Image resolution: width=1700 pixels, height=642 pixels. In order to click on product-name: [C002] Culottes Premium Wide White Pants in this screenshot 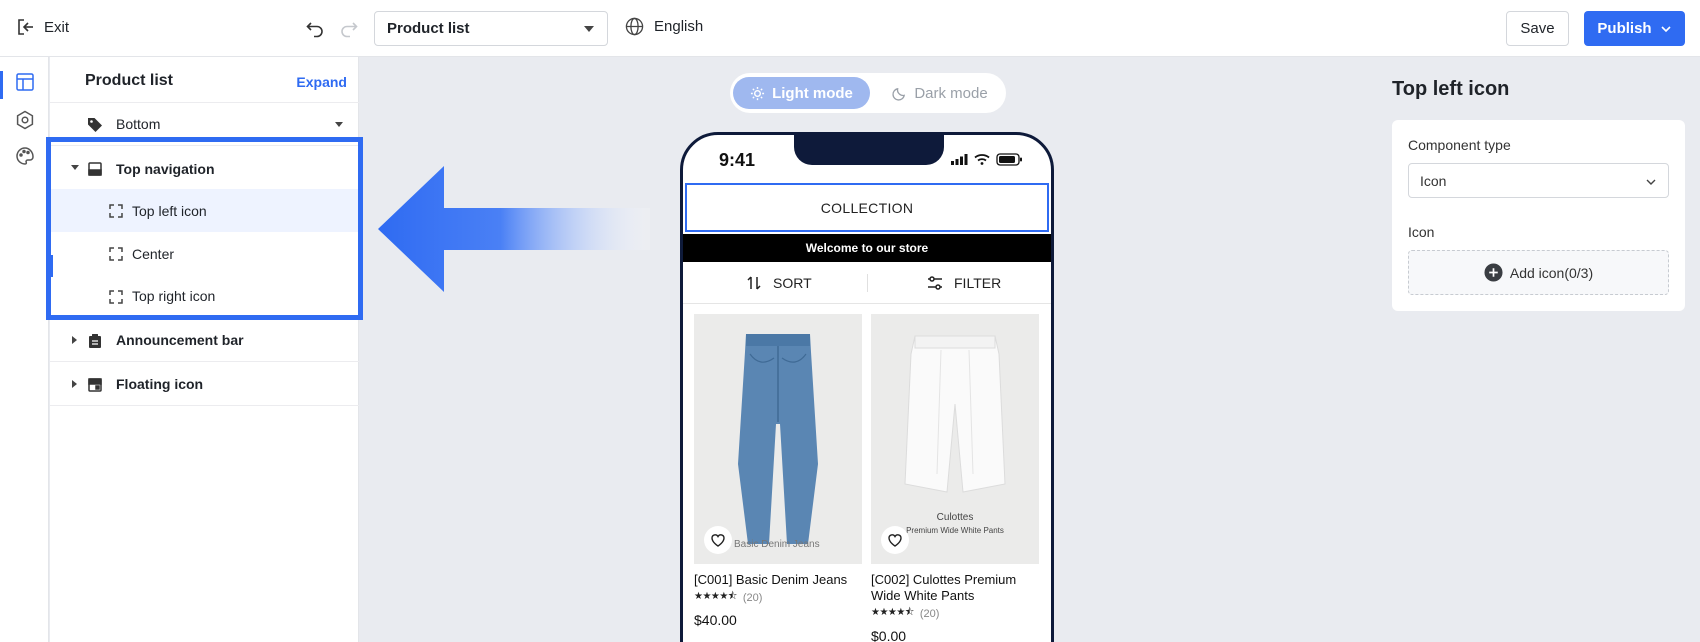, I will do `click(955, 588)`.